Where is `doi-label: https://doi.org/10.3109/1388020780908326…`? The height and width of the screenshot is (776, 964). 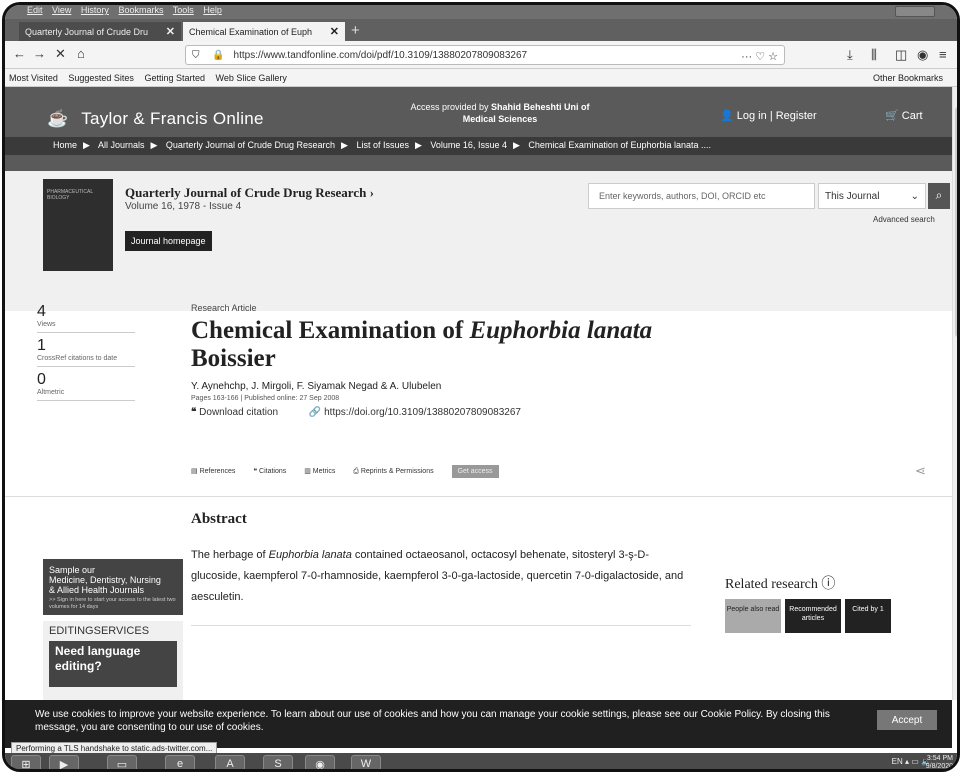
doi-label: https://doi.org/10.3109/1388020780908326… is located at coordinates (422, 412).